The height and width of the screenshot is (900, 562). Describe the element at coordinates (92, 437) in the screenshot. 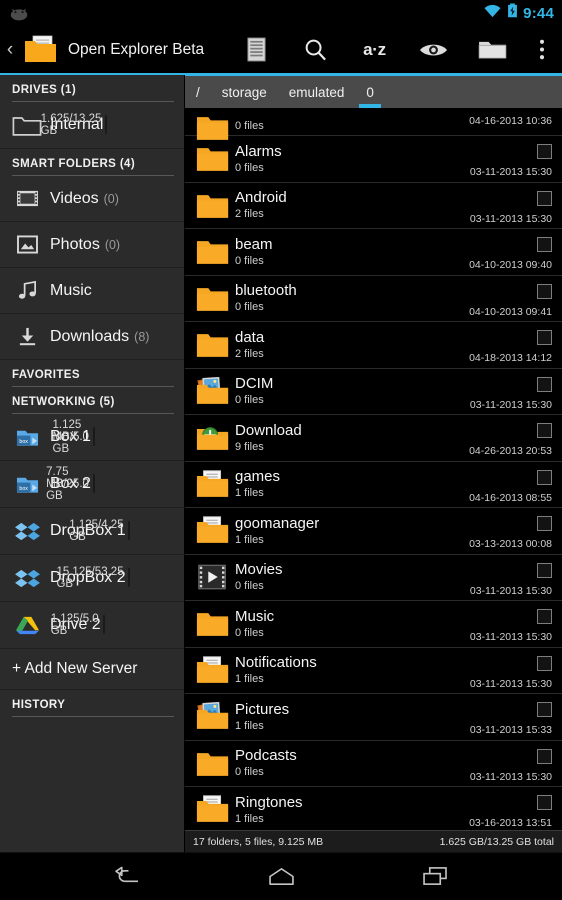

I see `sidebar-item-box-1: box Box 1 1.125 MB/5.0 GB` at that location.